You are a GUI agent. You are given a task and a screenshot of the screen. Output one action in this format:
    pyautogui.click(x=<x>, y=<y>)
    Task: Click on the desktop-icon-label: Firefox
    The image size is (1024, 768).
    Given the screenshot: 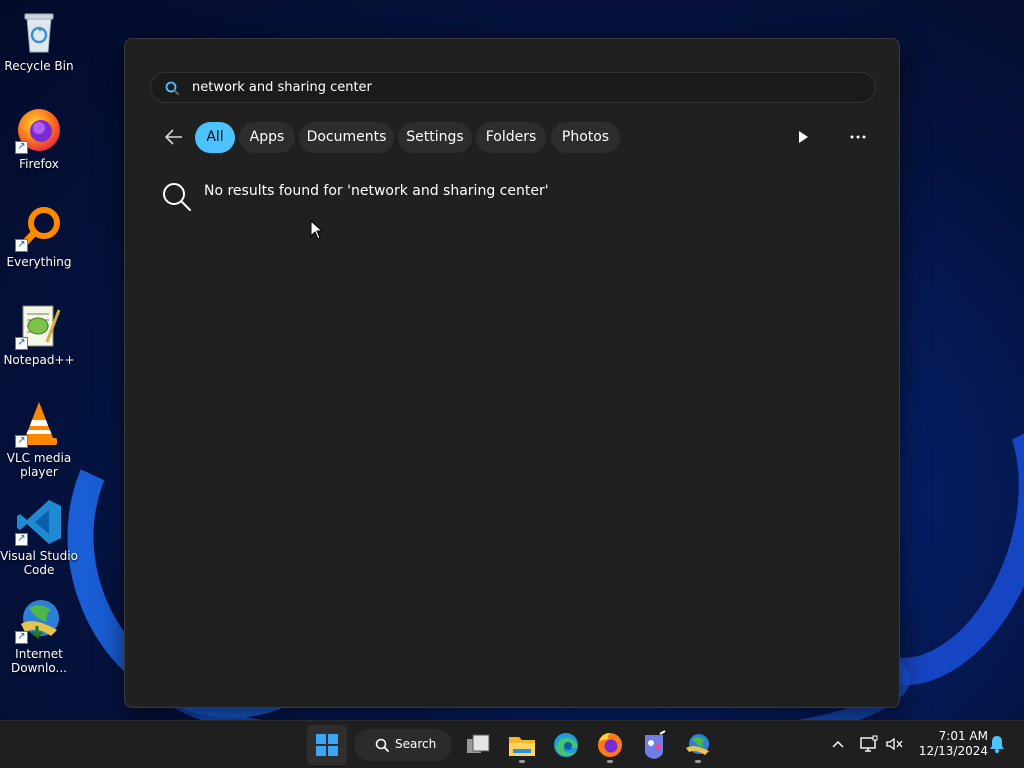 What is the action you would take?
    pyautogui.click(x=39, y=164)
    